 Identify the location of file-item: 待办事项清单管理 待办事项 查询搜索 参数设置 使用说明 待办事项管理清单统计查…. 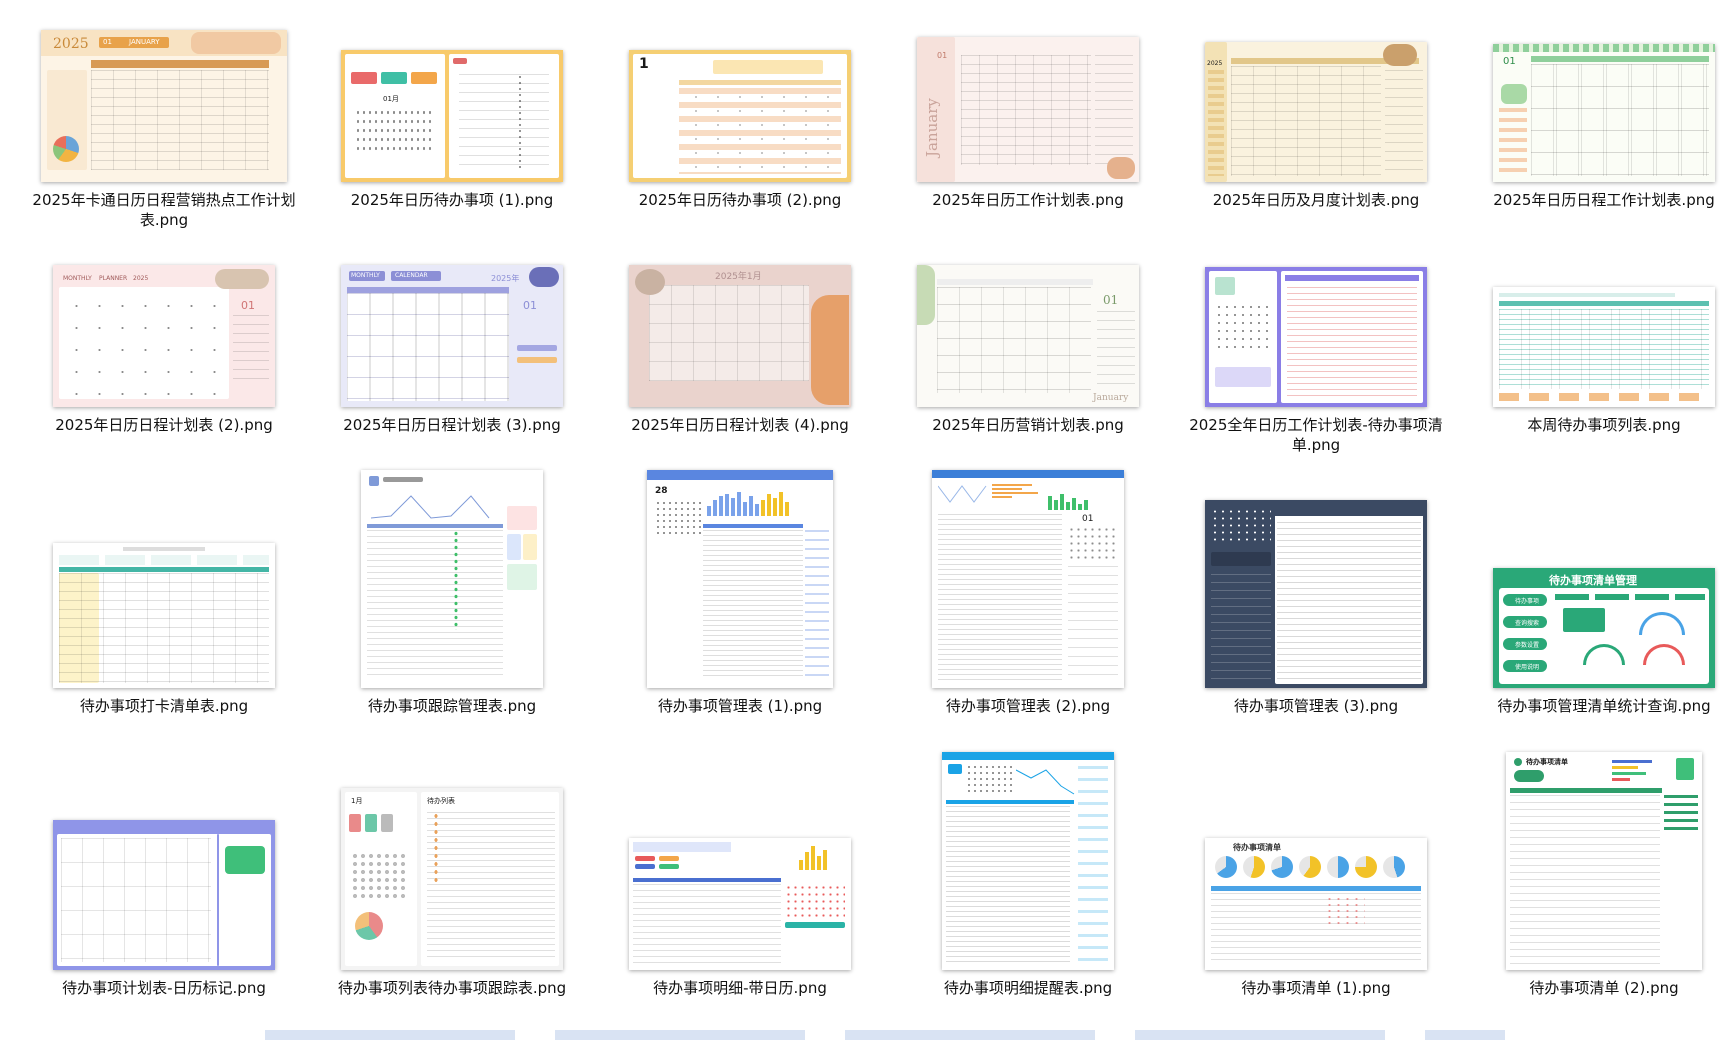
(1598, 601).